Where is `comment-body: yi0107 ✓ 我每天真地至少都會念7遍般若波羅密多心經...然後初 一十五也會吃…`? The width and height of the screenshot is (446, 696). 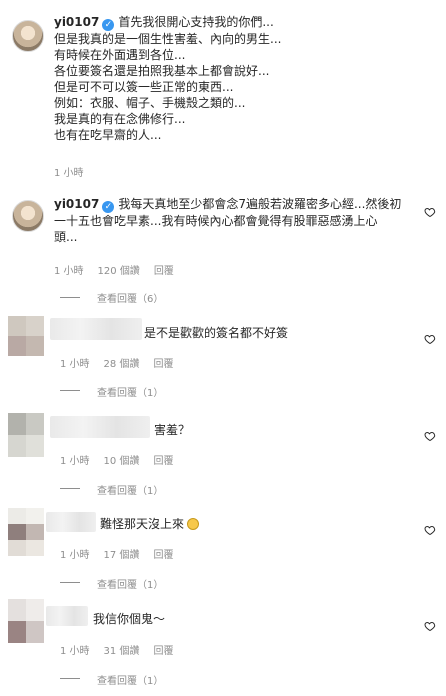 comment-body: yi0107 ✓ 我每天真地至少都會念7遍般若波羅密多心經...然後初 一十五也會吃… is located at coordinates (239, 220).